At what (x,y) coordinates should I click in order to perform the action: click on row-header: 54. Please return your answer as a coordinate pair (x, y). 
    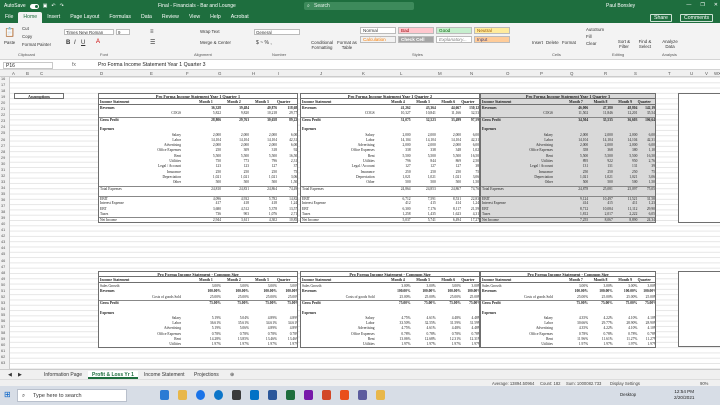
    Looking at the image, I should click on (3, 309).